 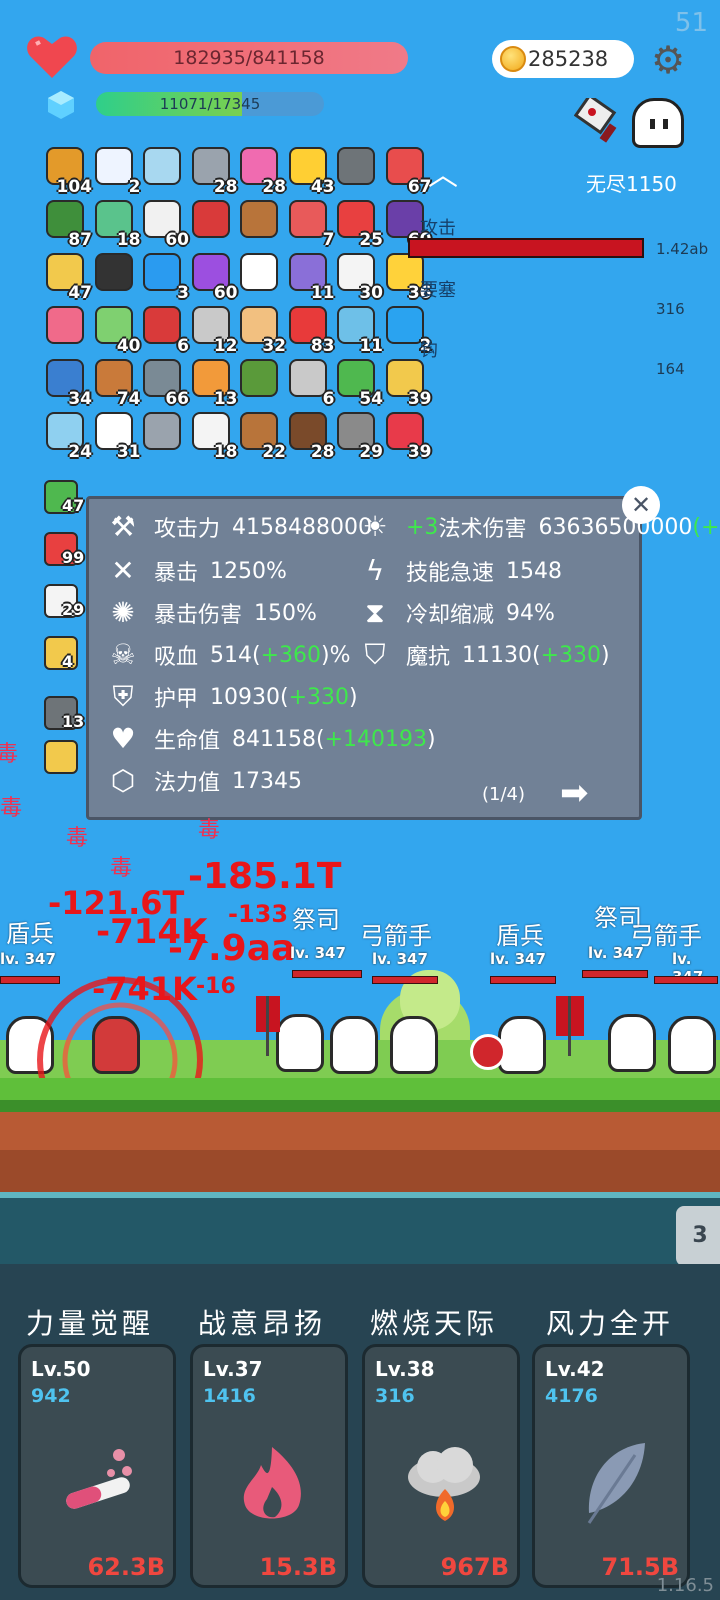 I want to click on inventory-item: 34, so click(x=67, y=383).